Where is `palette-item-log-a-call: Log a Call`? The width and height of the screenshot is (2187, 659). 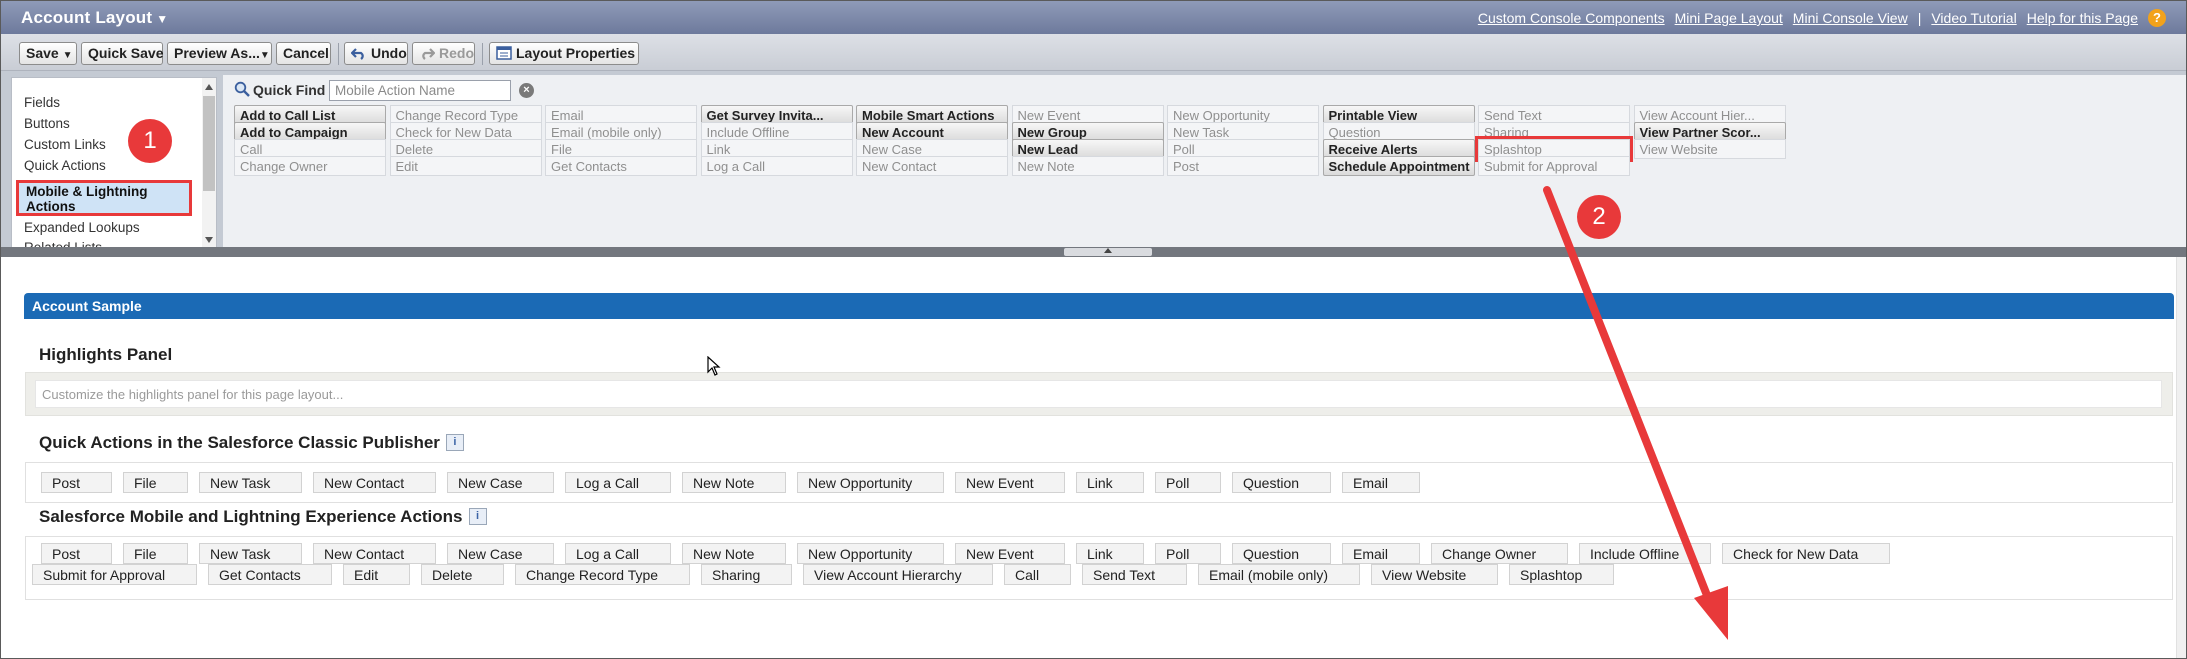
palette-item-log-a-call: Log a Call is located at coordinates (776, 166).